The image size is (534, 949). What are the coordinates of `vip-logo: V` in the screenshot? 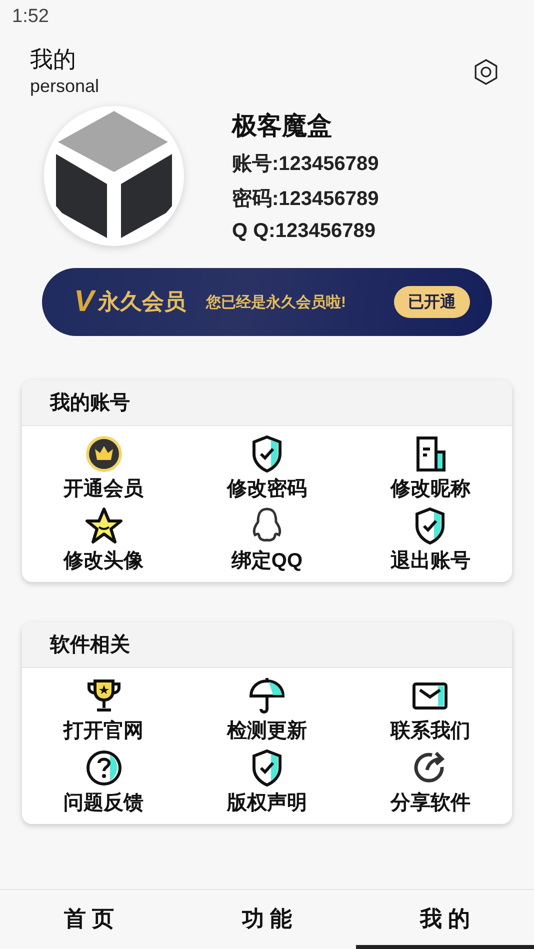 It's located at (84, 302).